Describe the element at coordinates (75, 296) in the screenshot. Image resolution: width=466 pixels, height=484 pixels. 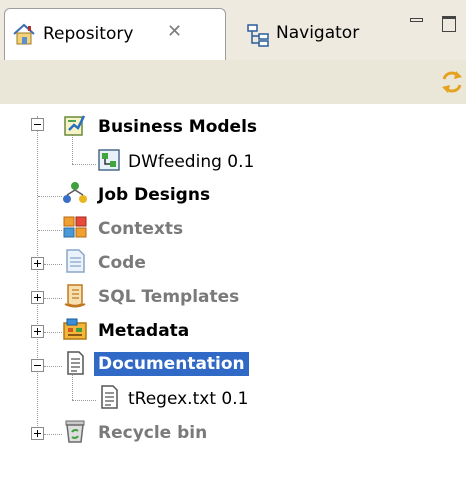
I see `sql-template-icon` at that location.